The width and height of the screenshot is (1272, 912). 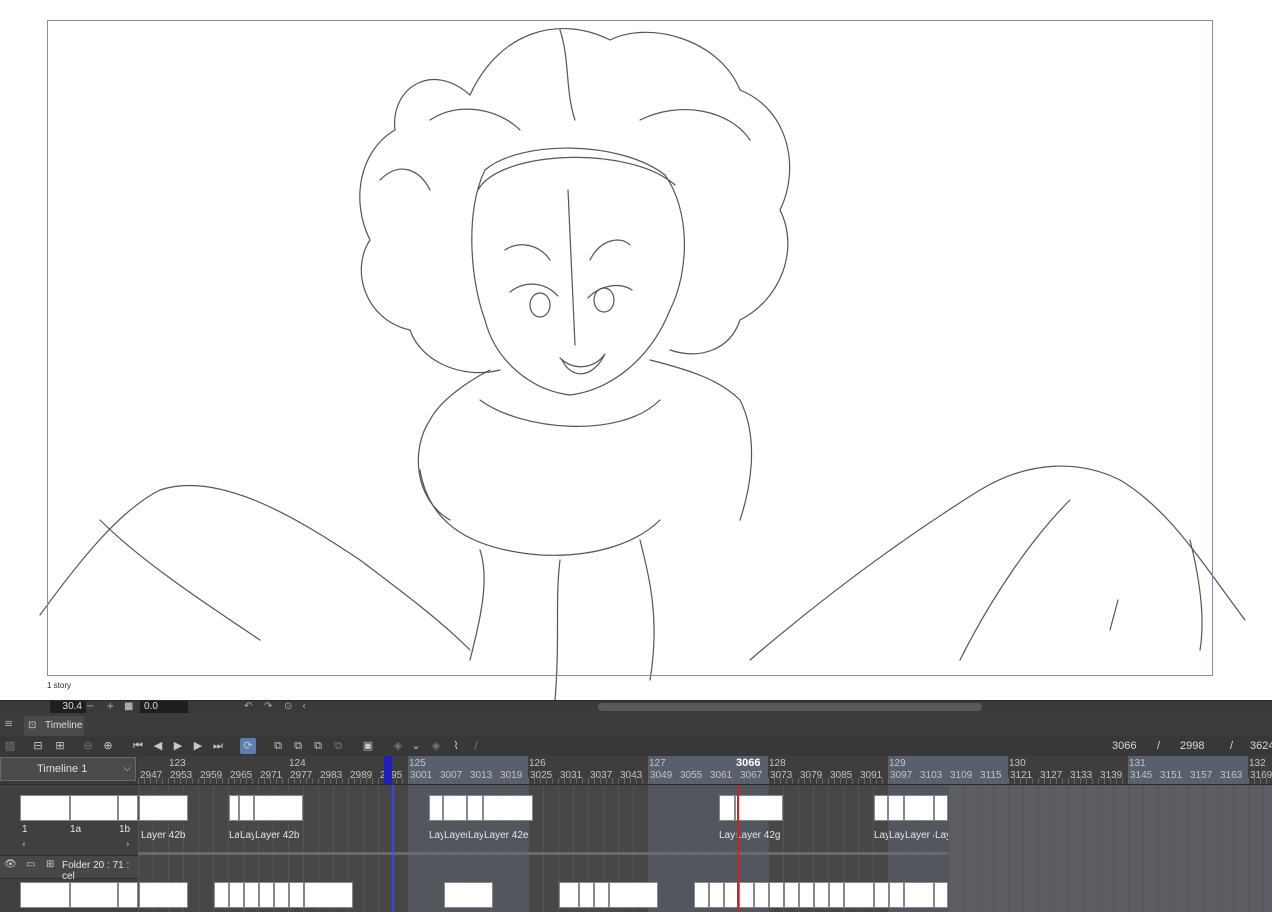 What do you see at coordinates (69, 868) in the screenshot?
I see `folder-track-header: 👁 ▭ ⊞ Folder 20 : 71 : cel` at bounding box center [69, 868].